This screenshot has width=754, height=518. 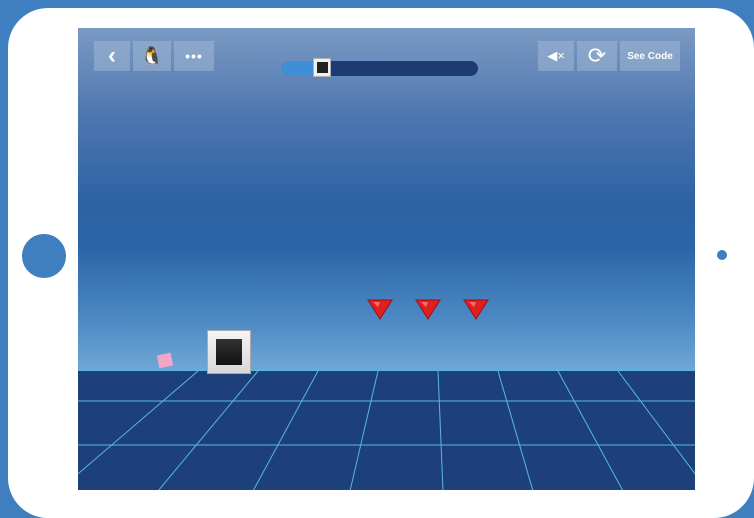 I want to click on progress-marker-square, so click(x=322, y=67).